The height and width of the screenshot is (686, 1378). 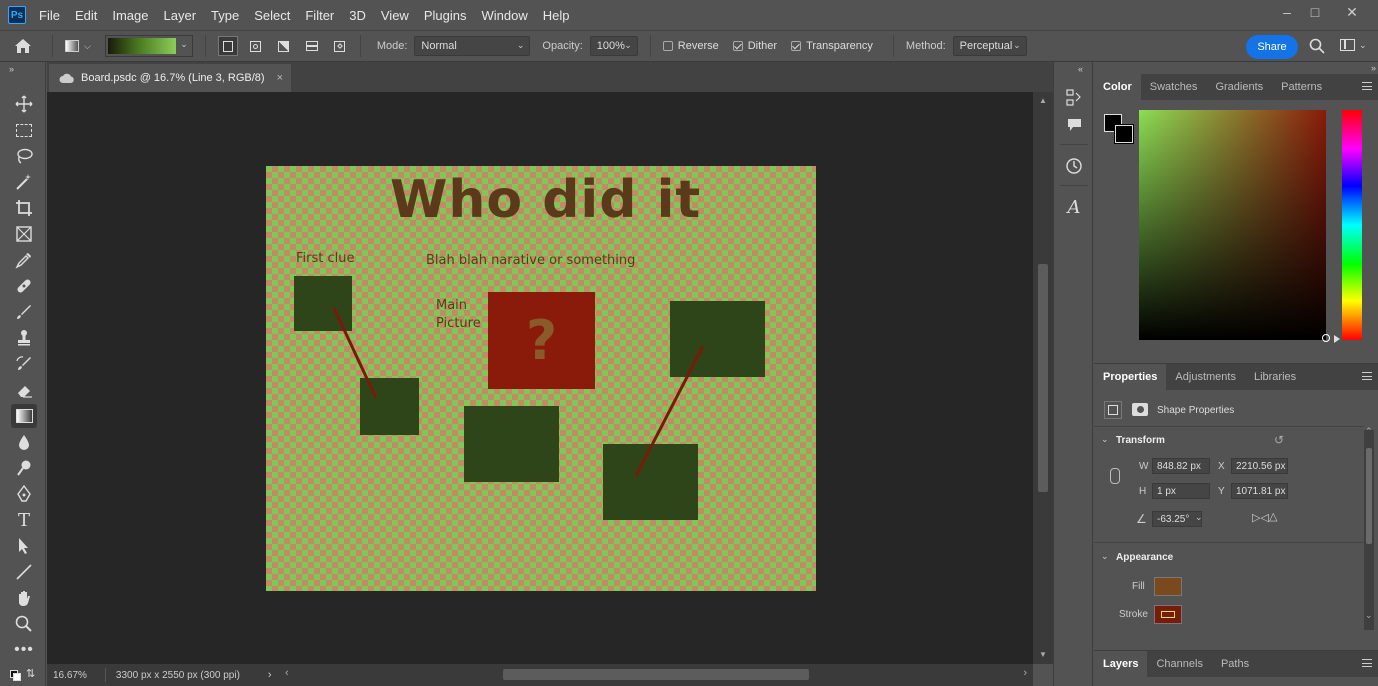 What do you see at coordinates (1074, 207) in the screenshot?
I see `glyphs-icon: A` at bounding box center [1074, 207].